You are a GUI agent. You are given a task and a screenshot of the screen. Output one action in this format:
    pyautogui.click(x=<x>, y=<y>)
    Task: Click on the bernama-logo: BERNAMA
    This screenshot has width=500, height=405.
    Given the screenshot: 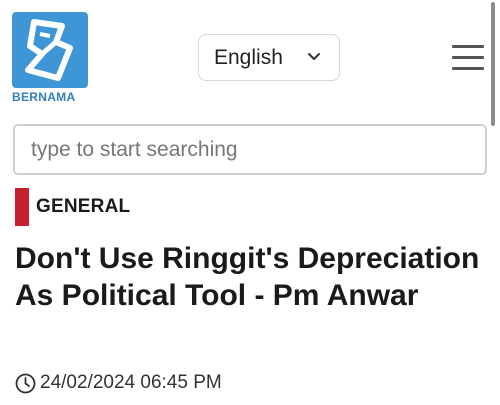 What is the action you would take?
    pyautogui.click(x=51, y=58)
    